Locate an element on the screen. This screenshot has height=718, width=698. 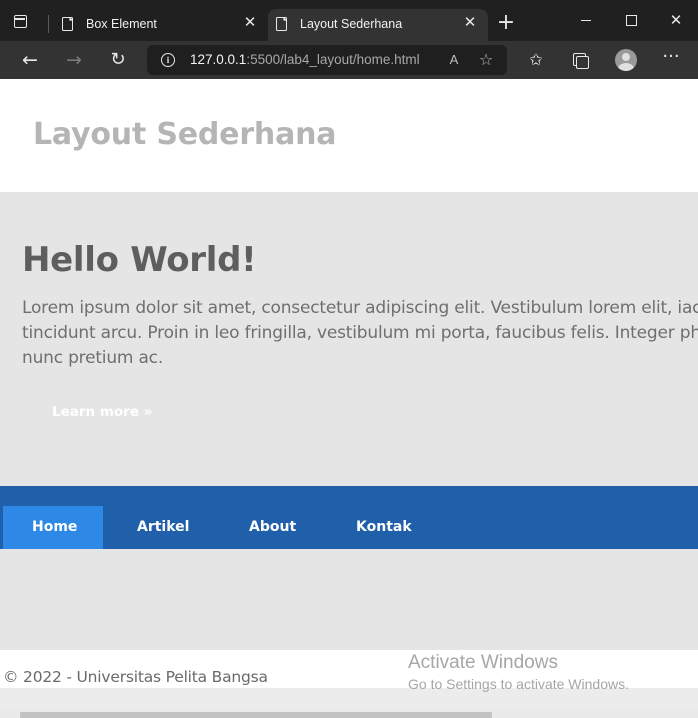
tab-layout-sederhana: Layout Sederhana ✕ is located at coordinates (378, 25).